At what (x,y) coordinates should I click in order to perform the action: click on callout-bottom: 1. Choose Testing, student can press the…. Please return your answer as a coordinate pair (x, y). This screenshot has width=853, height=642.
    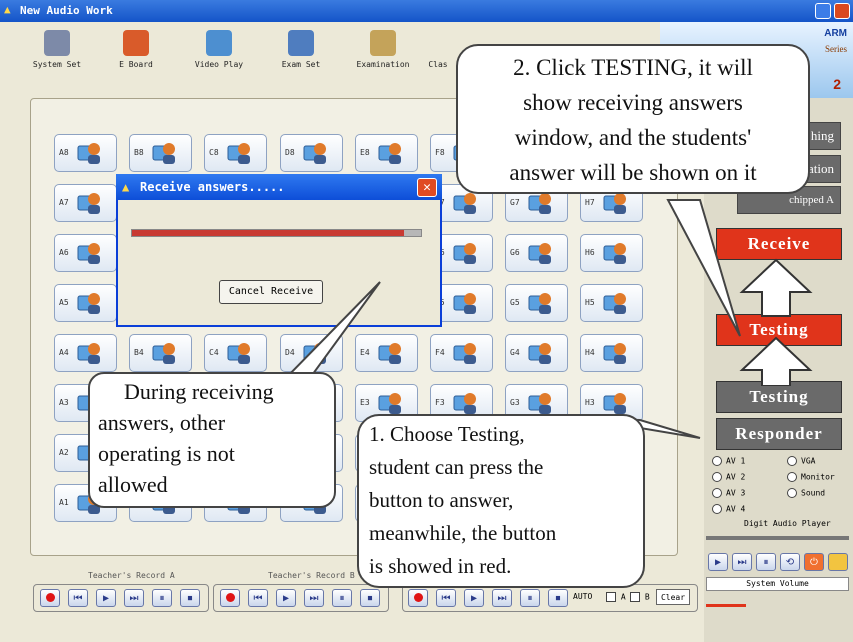
    Looking at the image, I should click on (501, 501).